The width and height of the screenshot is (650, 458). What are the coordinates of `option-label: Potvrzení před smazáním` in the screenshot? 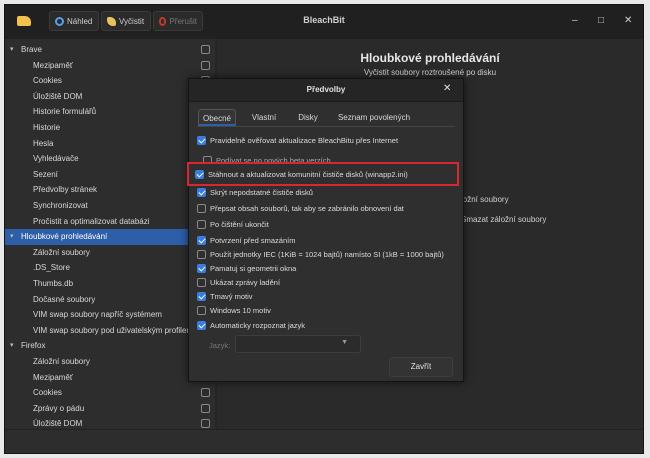 It's located at (253, 240).